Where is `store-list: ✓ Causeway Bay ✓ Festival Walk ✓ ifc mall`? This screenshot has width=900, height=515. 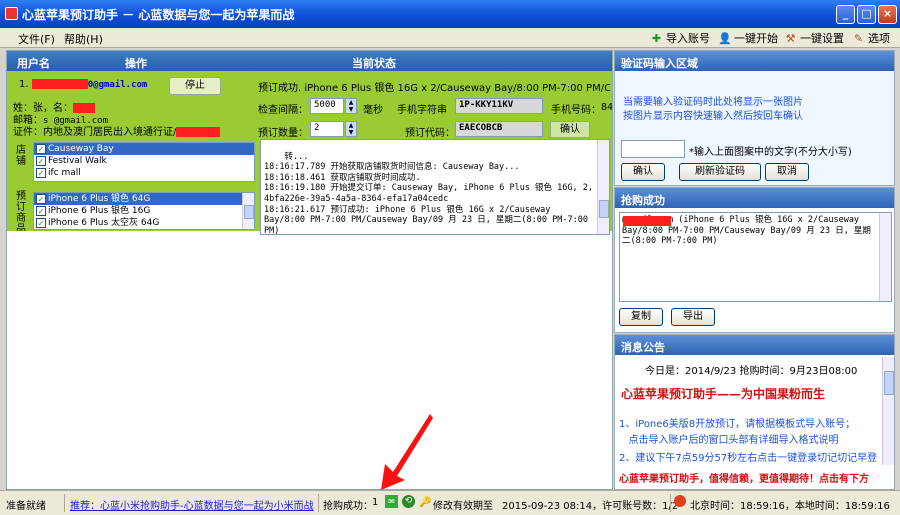 store-list: ✓ Causeway Bay ✓ Festival Walk ✓ ifc mall is located at coordinates (144, 162).